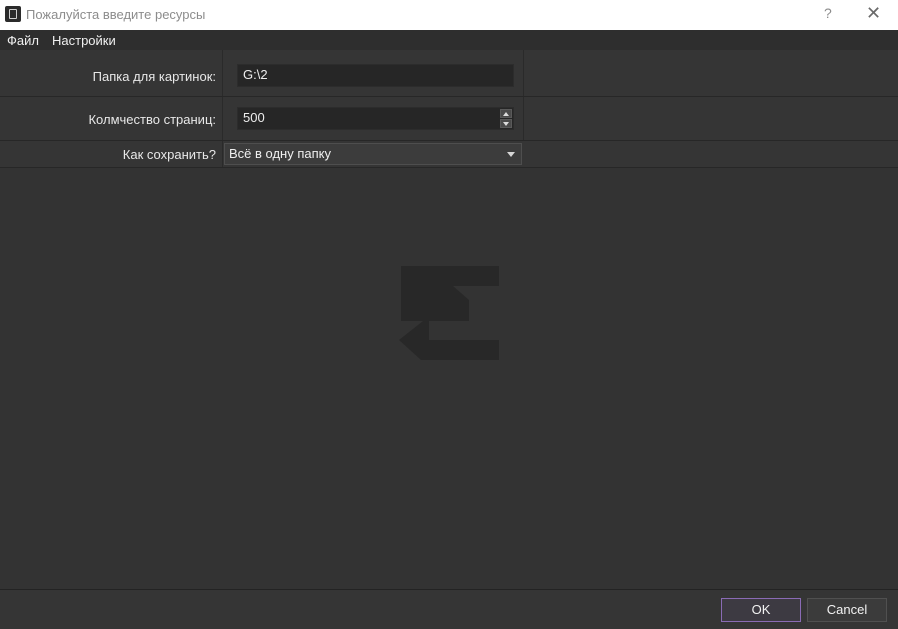  I want to click on spin-buttons, so click(506, 119).